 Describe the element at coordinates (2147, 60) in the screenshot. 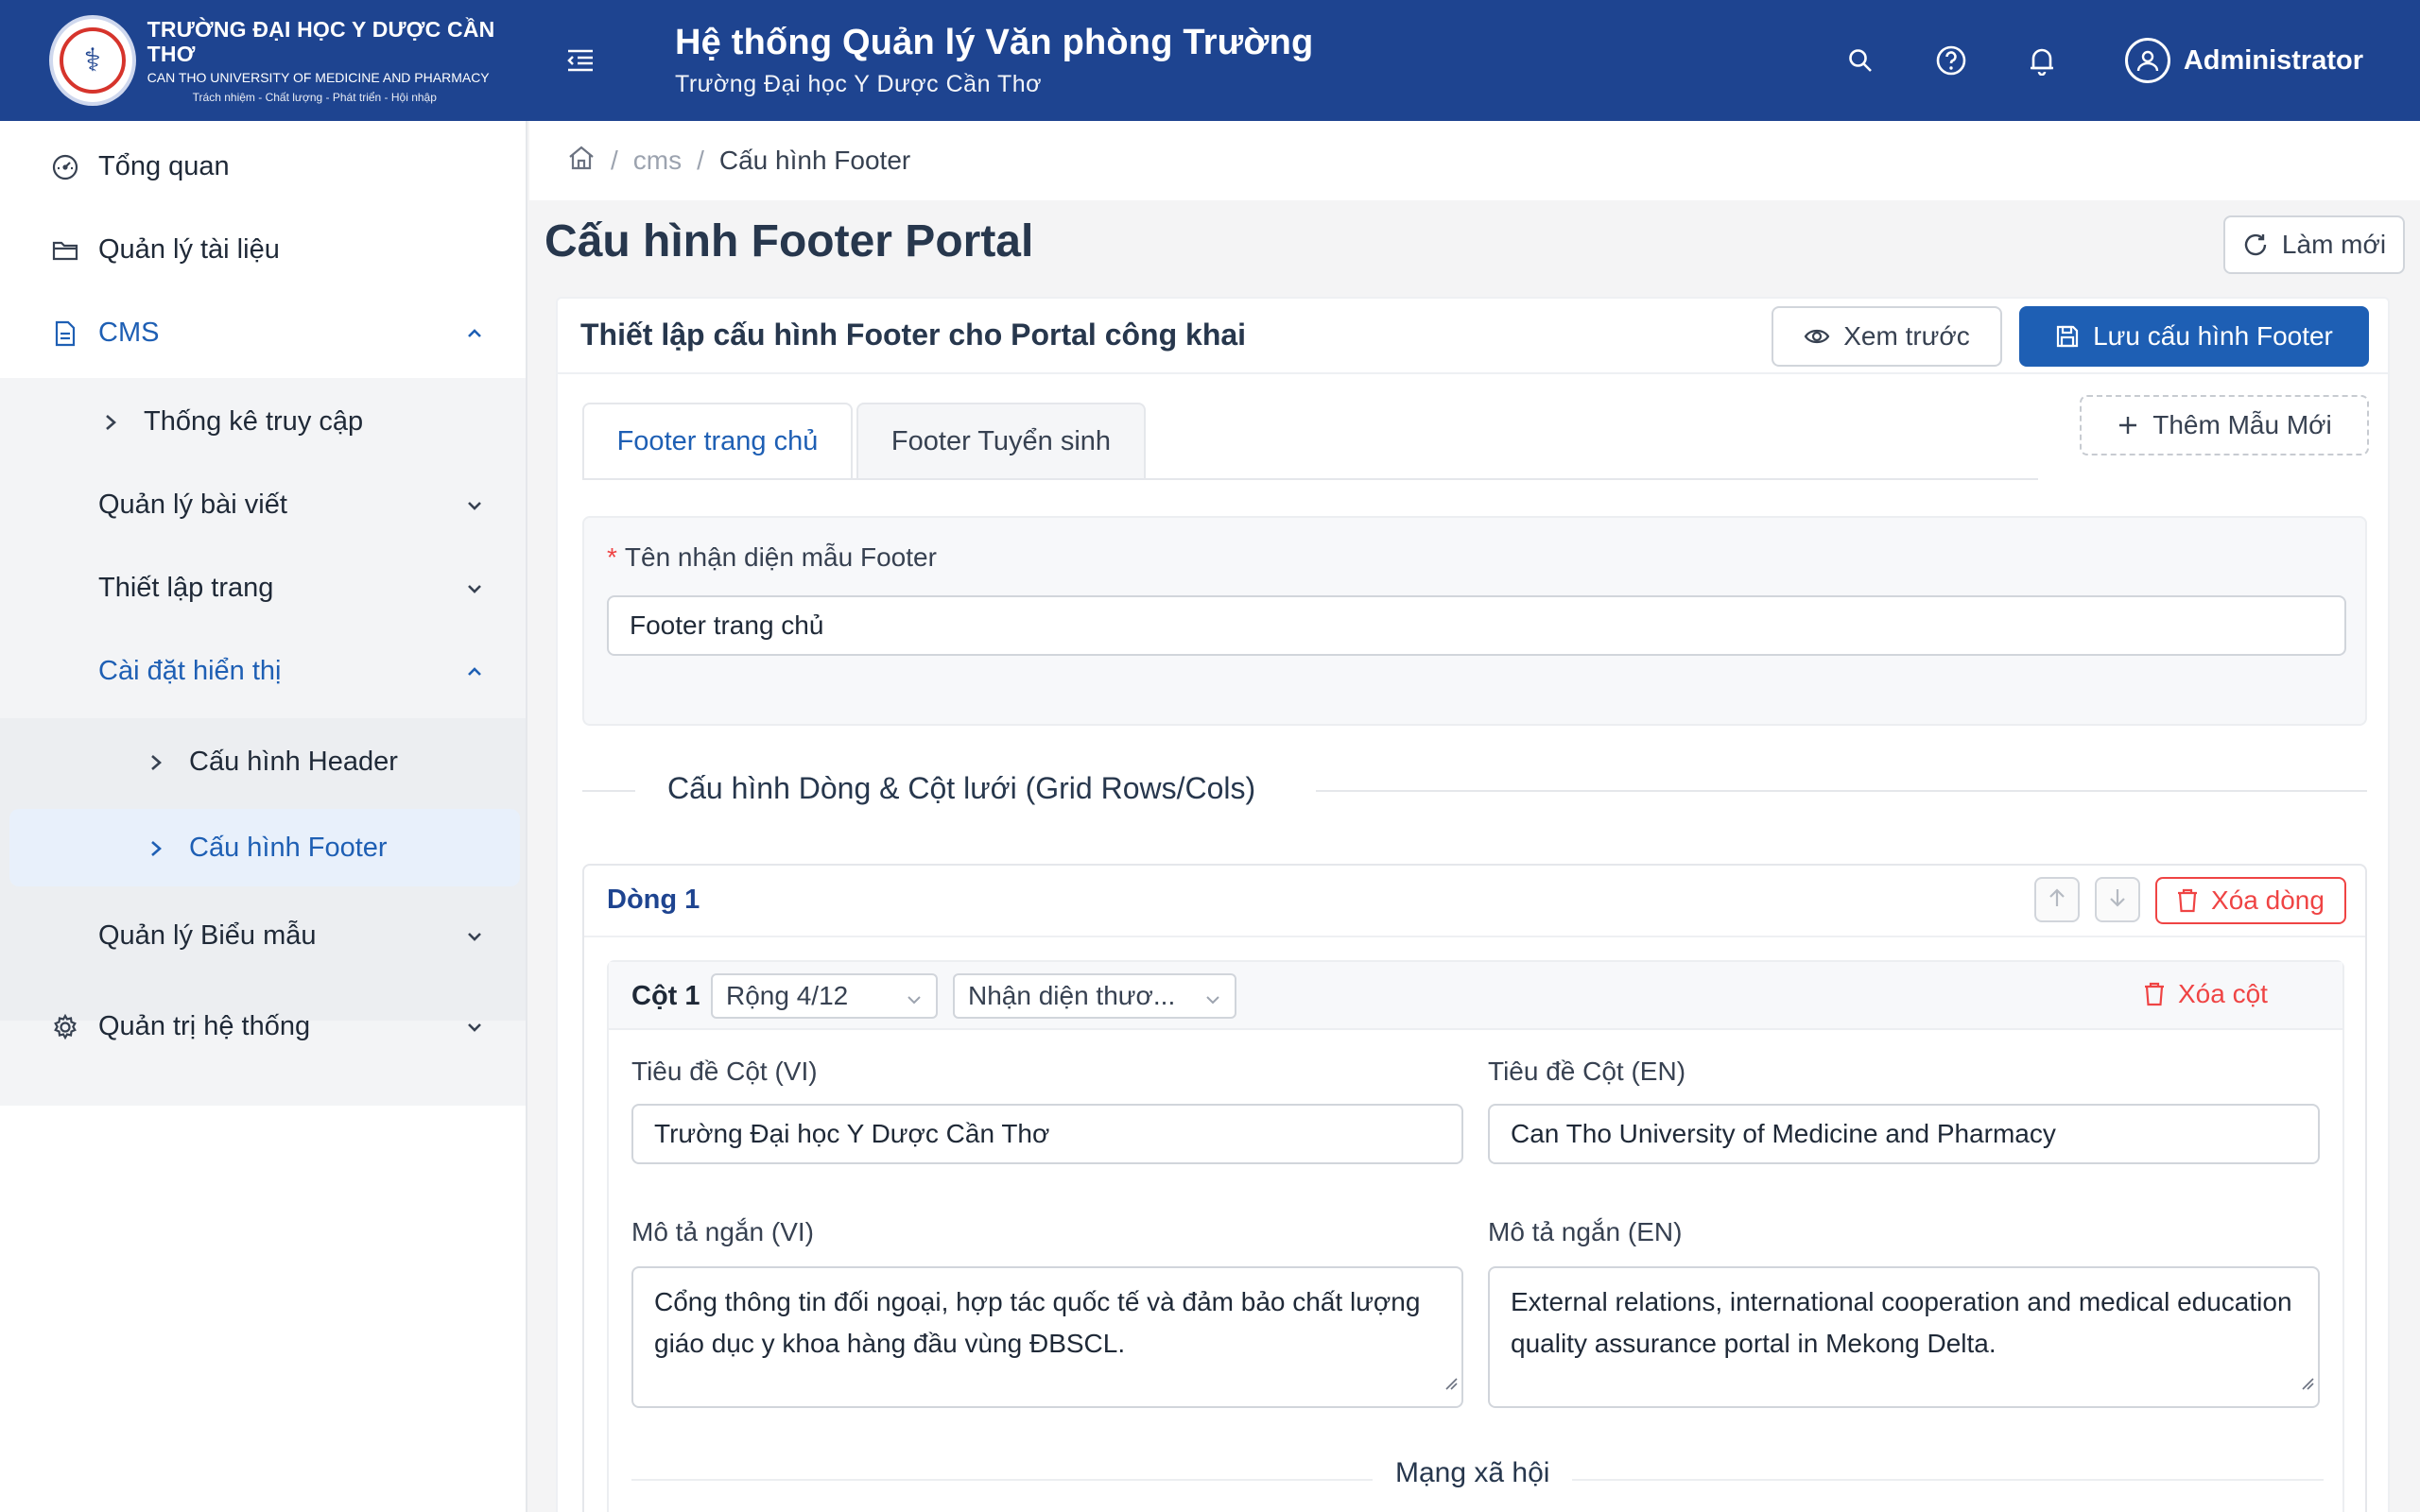

I see `user-icon` at that location.